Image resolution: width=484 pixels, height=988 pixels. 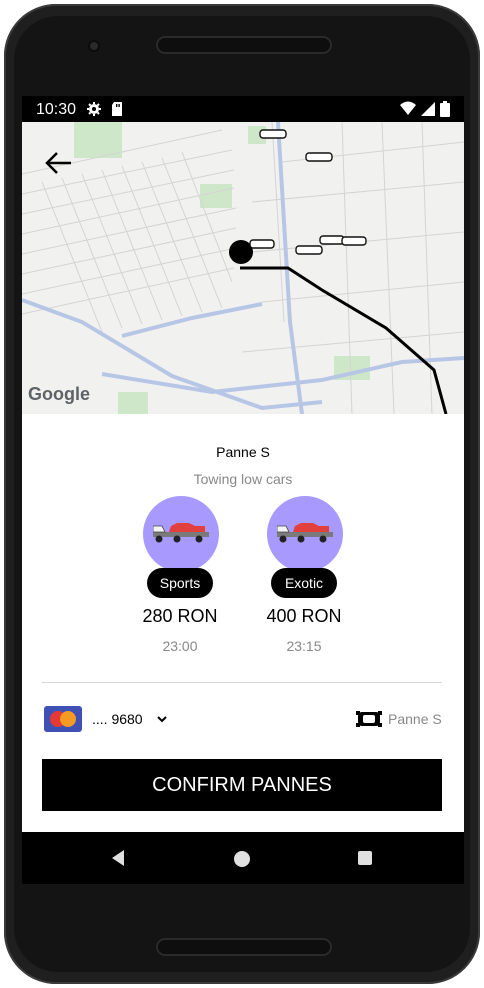 I want to click on option-time: 23:15, so click(x=304, y=646).